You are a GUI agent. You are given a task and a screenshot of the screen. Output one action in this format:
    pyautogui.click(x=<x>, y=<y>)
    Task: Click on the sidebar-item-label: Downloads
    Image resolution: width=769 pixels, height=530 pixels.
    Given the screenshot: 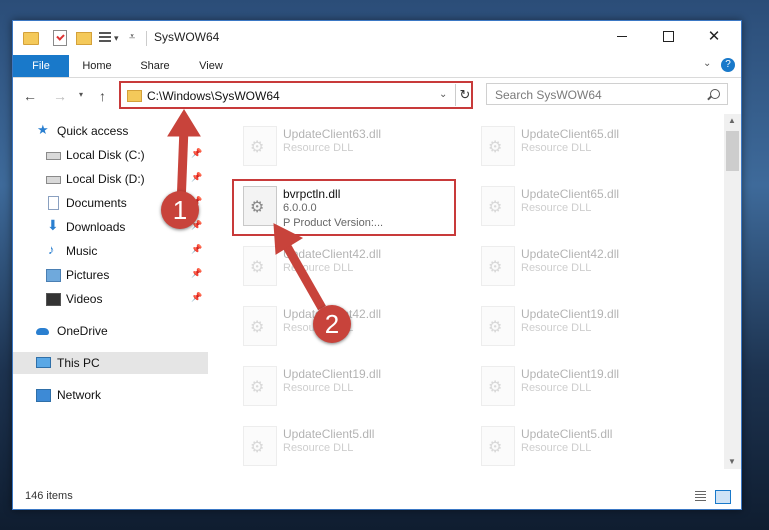 What is the action you would take?
    pyautogui.click(x=96, y=227)
    